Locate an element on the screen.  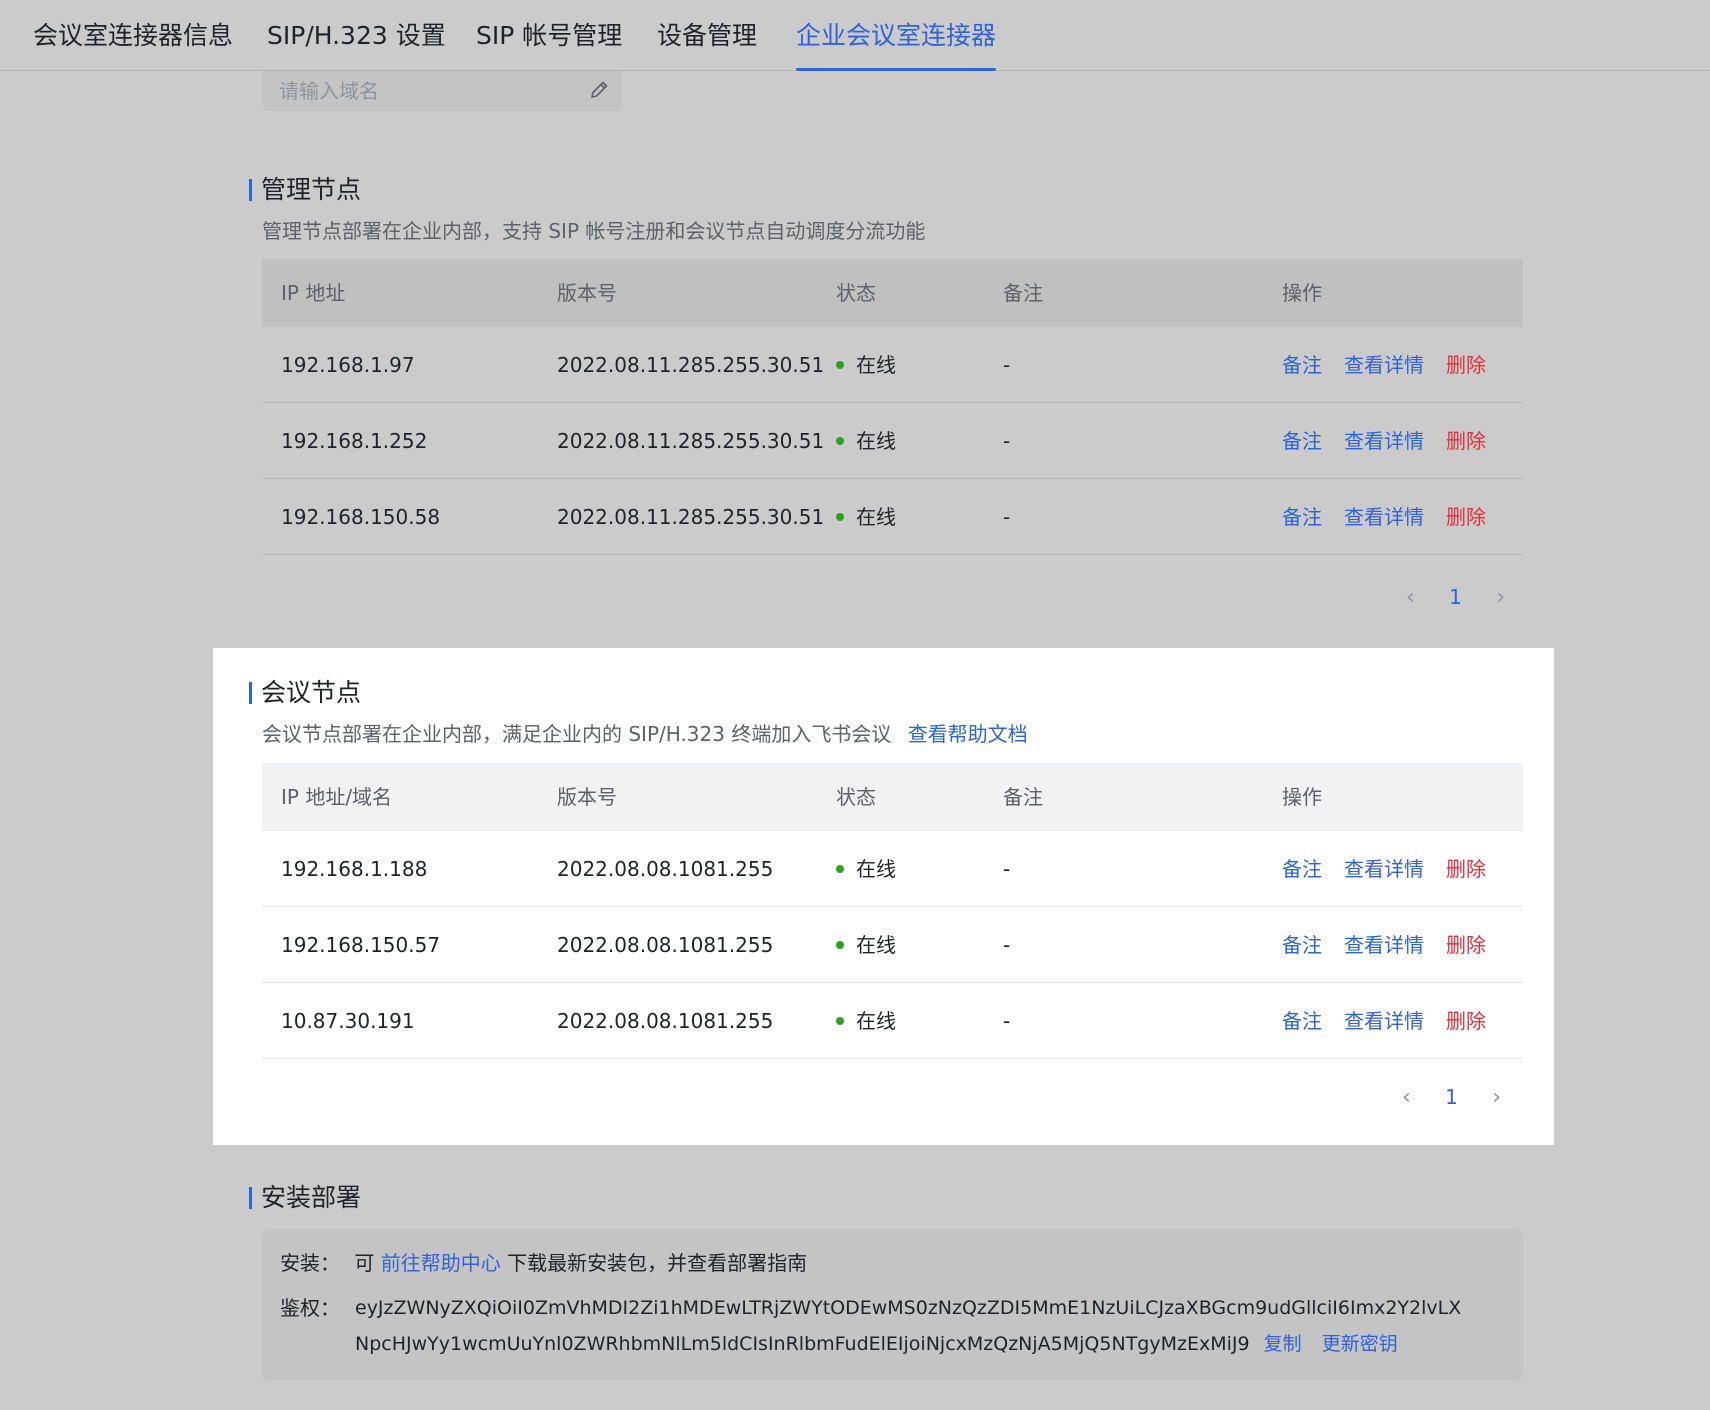
ip-cell: 192.168.1.97 is located at coordinates (348, 365).